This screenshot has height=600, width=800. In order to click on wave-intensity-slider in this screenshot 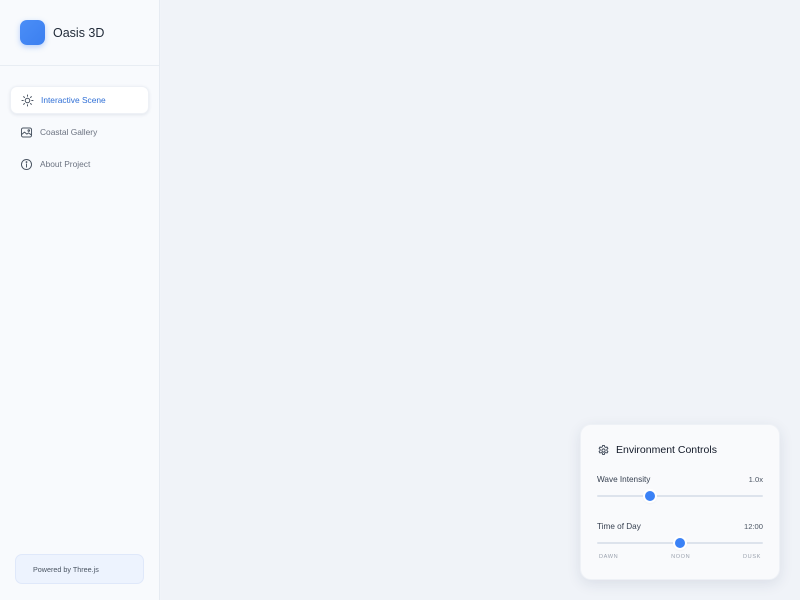, I will do `click(680, 496)`.